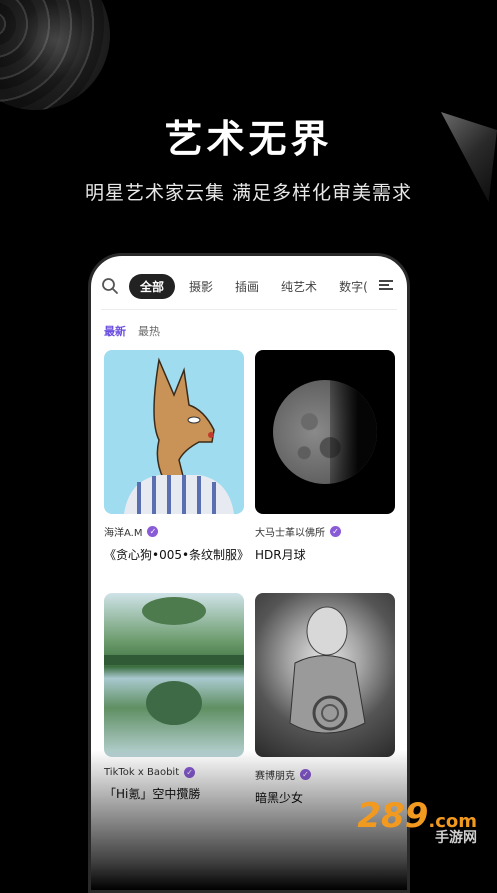 The image size is (497, 893). Describe the element at coordinates (247, 286) in the screenshot. I see `tab-illustration: 插画` at that location.